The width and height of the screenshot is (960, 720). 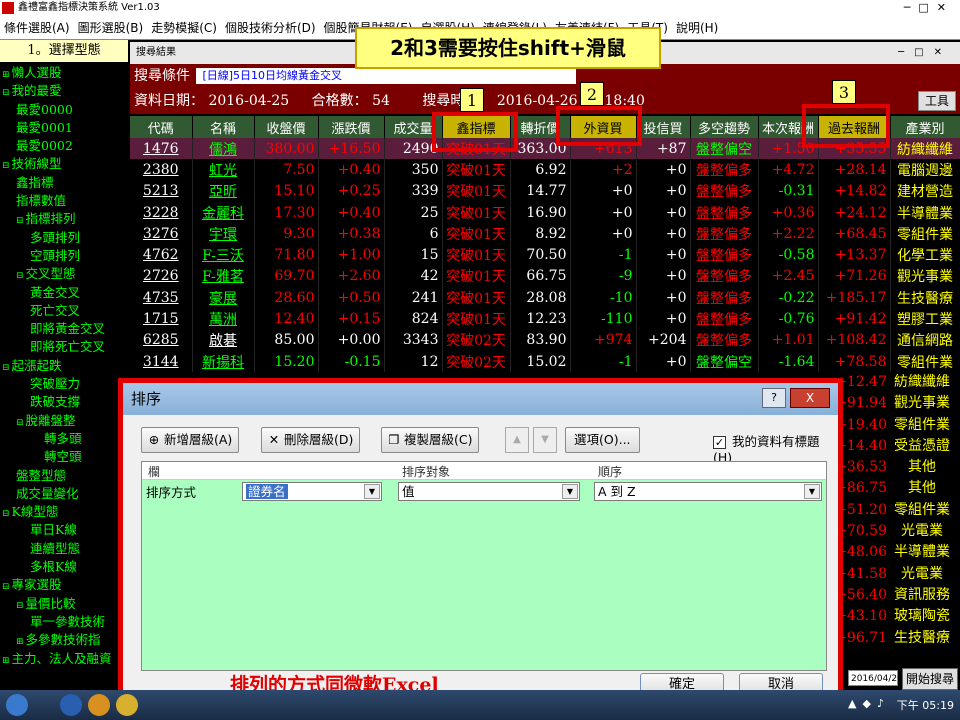 I want to click on tree-item: 死亡交叉, so click(x=64, y=311).